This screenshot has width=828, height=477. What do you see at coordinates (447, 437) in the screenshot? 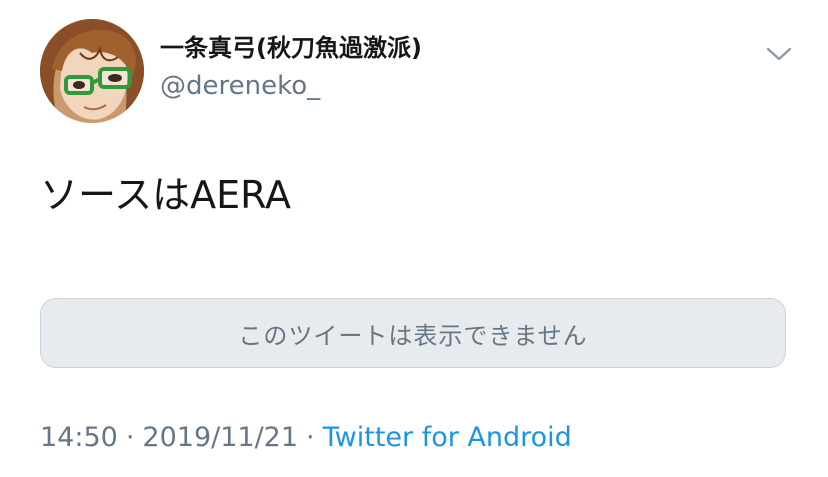
I see `tweet-source-link: Twitter for Android` at bounding box center [447, 437].